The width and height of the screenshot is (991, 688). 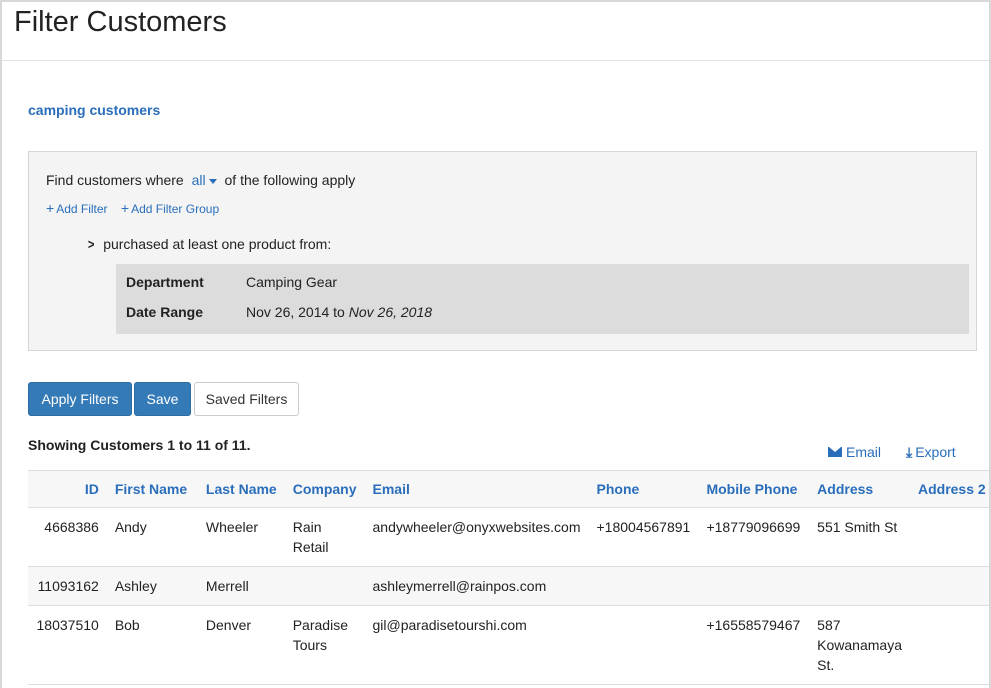 What do you see at coordinates (829, 625) in the screenshot?
I see `address-line: 587` at bounding box center [829, 625].